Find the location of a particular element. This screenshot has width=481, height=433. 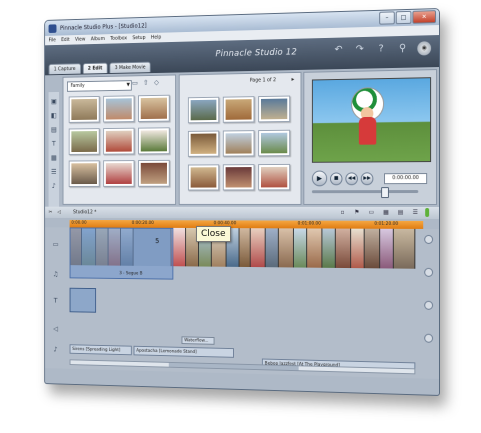

minimize-button: – is located at coordinates (387, 17).